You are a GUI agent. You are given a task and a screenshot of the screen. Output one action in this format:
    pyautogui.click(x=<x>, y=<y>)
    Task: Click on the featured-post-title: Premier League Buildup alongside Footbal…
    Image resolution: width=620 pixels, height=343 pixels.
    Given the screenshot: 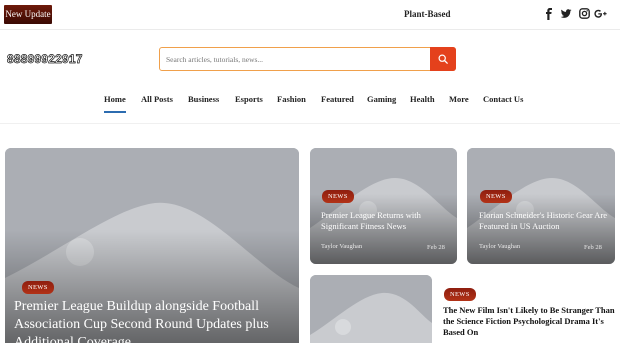 What is the action you would take?
    pyautogui.click(x=149, y=320)
    